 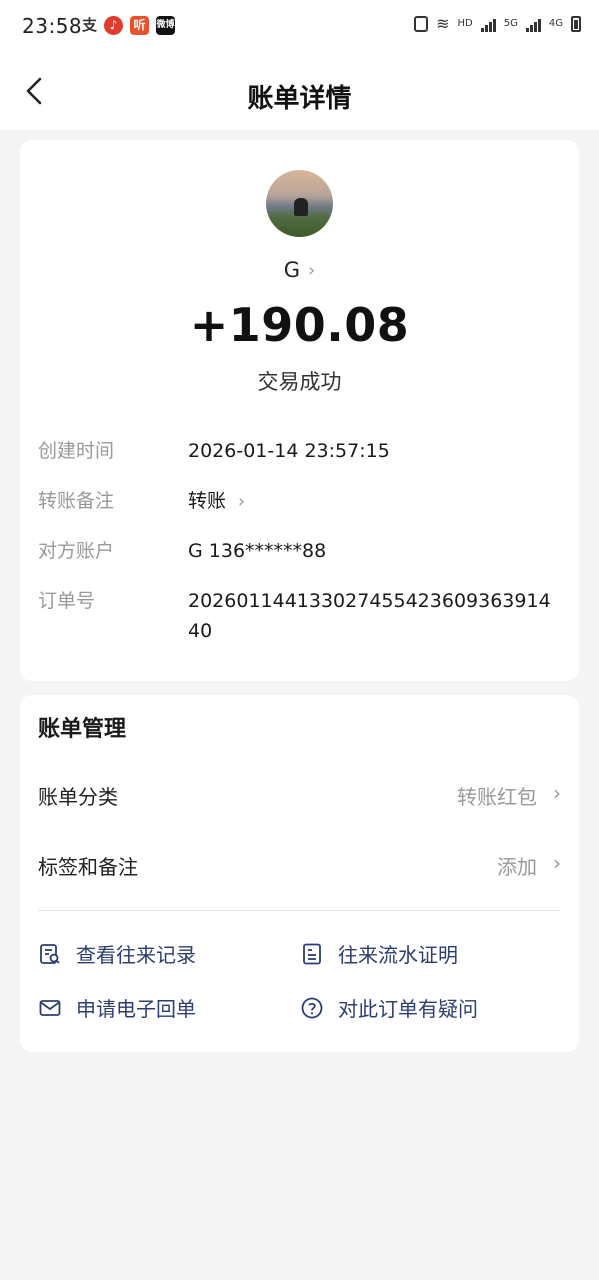 I want to click on netease-music-icon: ♪, so click(x=113, y=25).